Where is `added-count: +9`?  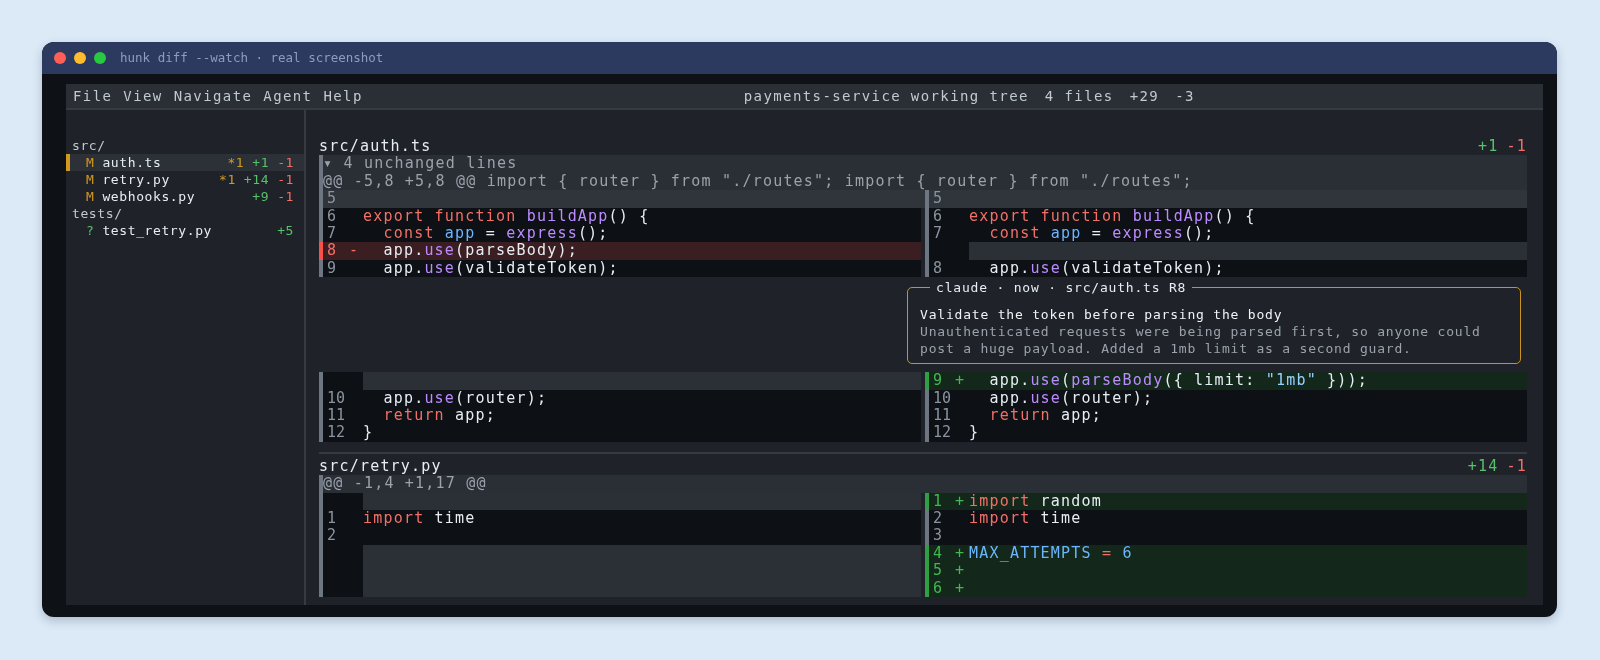 added-count: +9 is located at coordinates (261, 196).